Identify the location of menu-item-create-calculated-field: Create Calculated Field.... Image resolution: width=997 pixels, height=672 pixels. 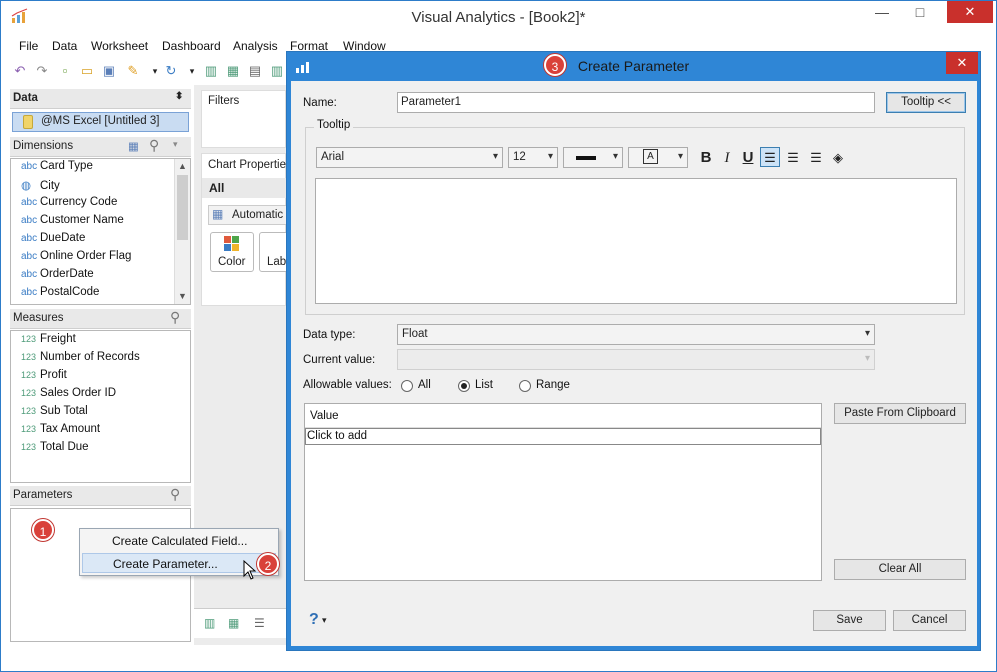
(179, 541).